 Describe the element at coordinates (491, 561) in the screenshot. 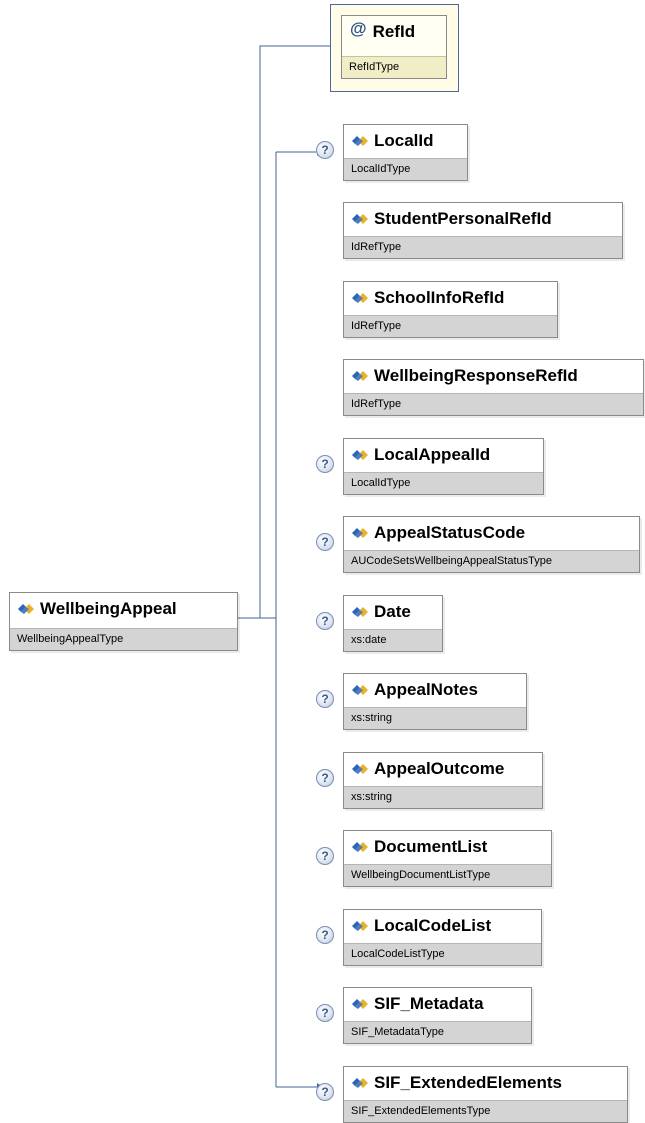

I see `element-type: AUCodeSetsWellbeingAppealStatusType` at that location.